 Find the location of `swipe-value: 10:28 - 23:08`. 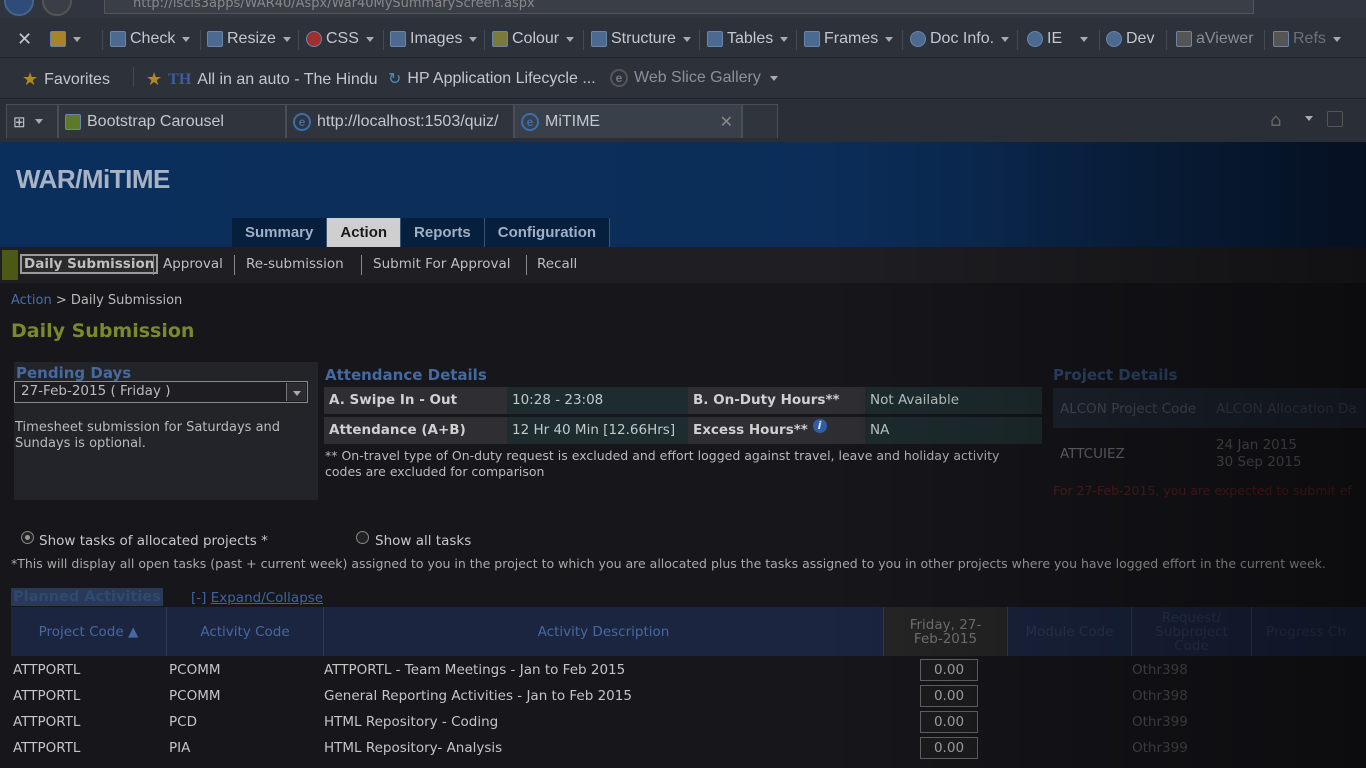

swipe-value: 10:28 - 23:08 is located at coordinates (597, 400).